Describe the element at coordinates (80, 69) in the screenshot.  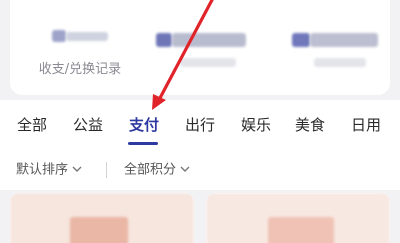
I see `exchange-records-label: 收支/兑换记录` at that location.